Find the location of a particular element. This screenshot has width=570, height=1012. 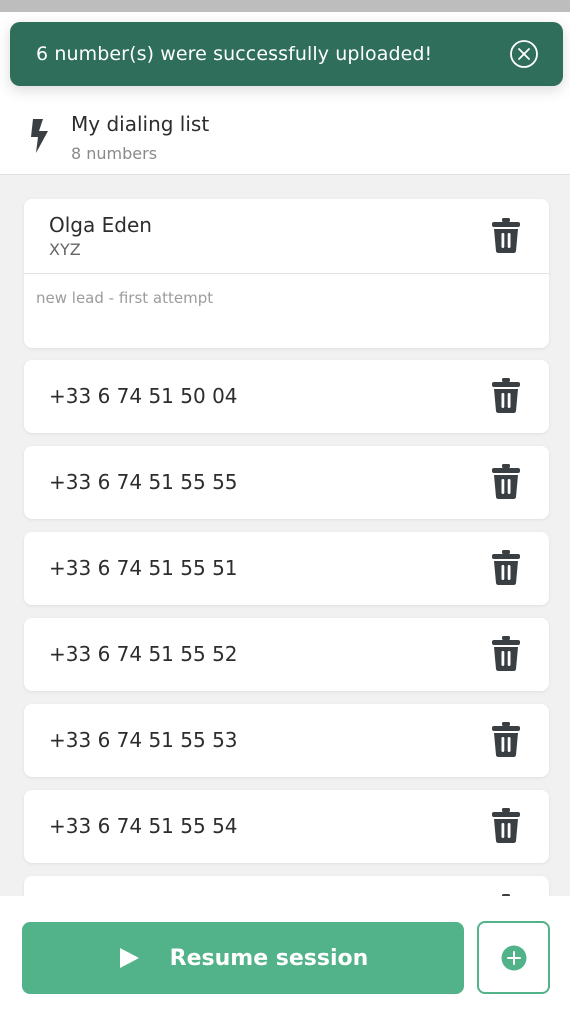

phone-number: +33 6 74 51 55 52 is located at coordinates (143, 654).